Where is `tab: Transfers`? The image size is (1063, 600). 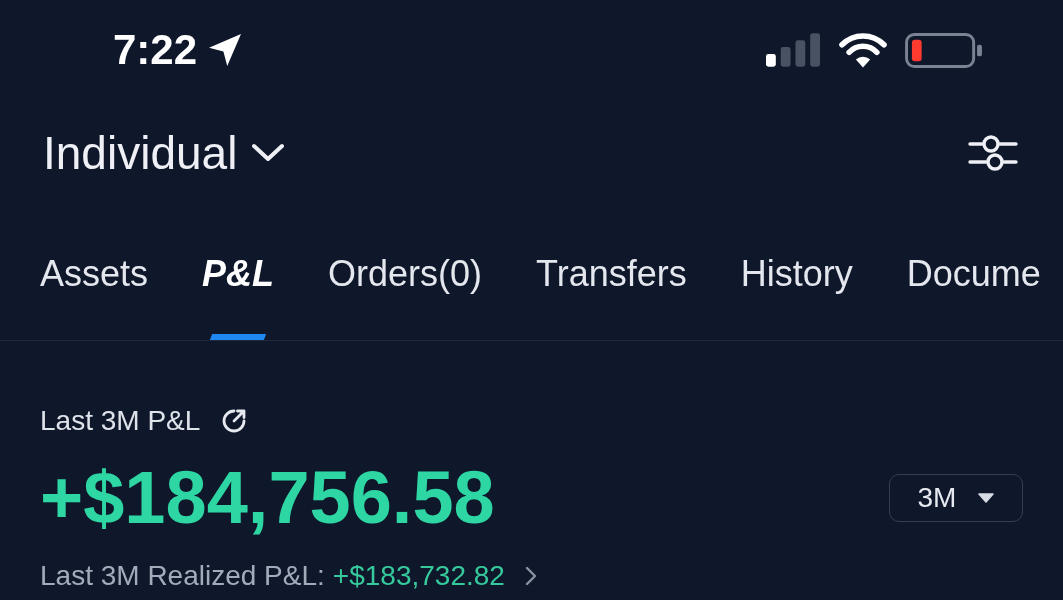
tab: Transfers is located at coordinates (611, 285).